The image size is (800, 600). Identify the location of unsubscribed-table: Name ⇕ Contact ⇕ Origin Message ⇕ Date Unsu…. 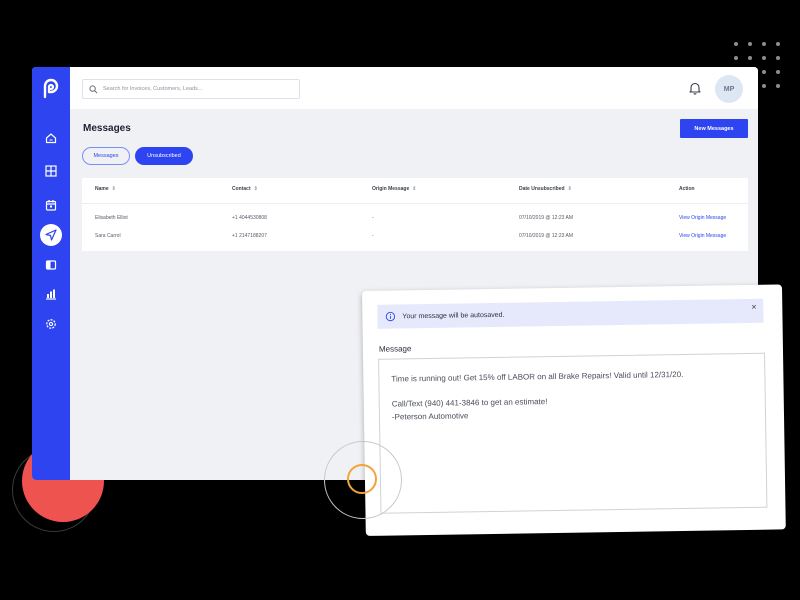
(415, 214).